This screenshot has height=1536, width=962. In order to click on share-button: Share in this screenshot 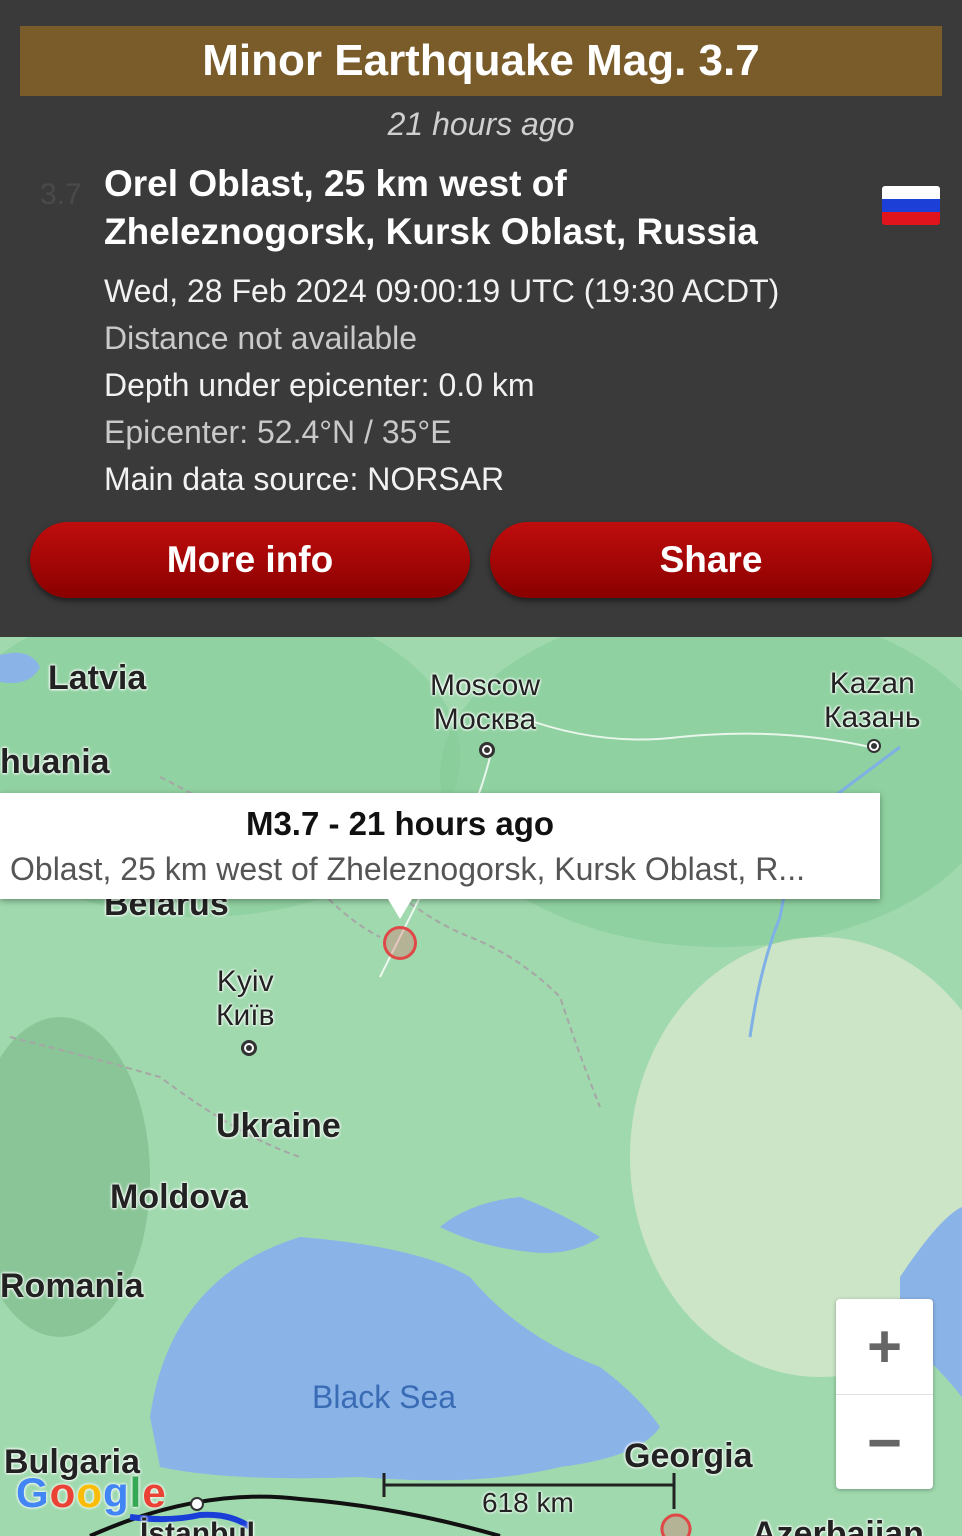, I will do `click(711, 560)`.